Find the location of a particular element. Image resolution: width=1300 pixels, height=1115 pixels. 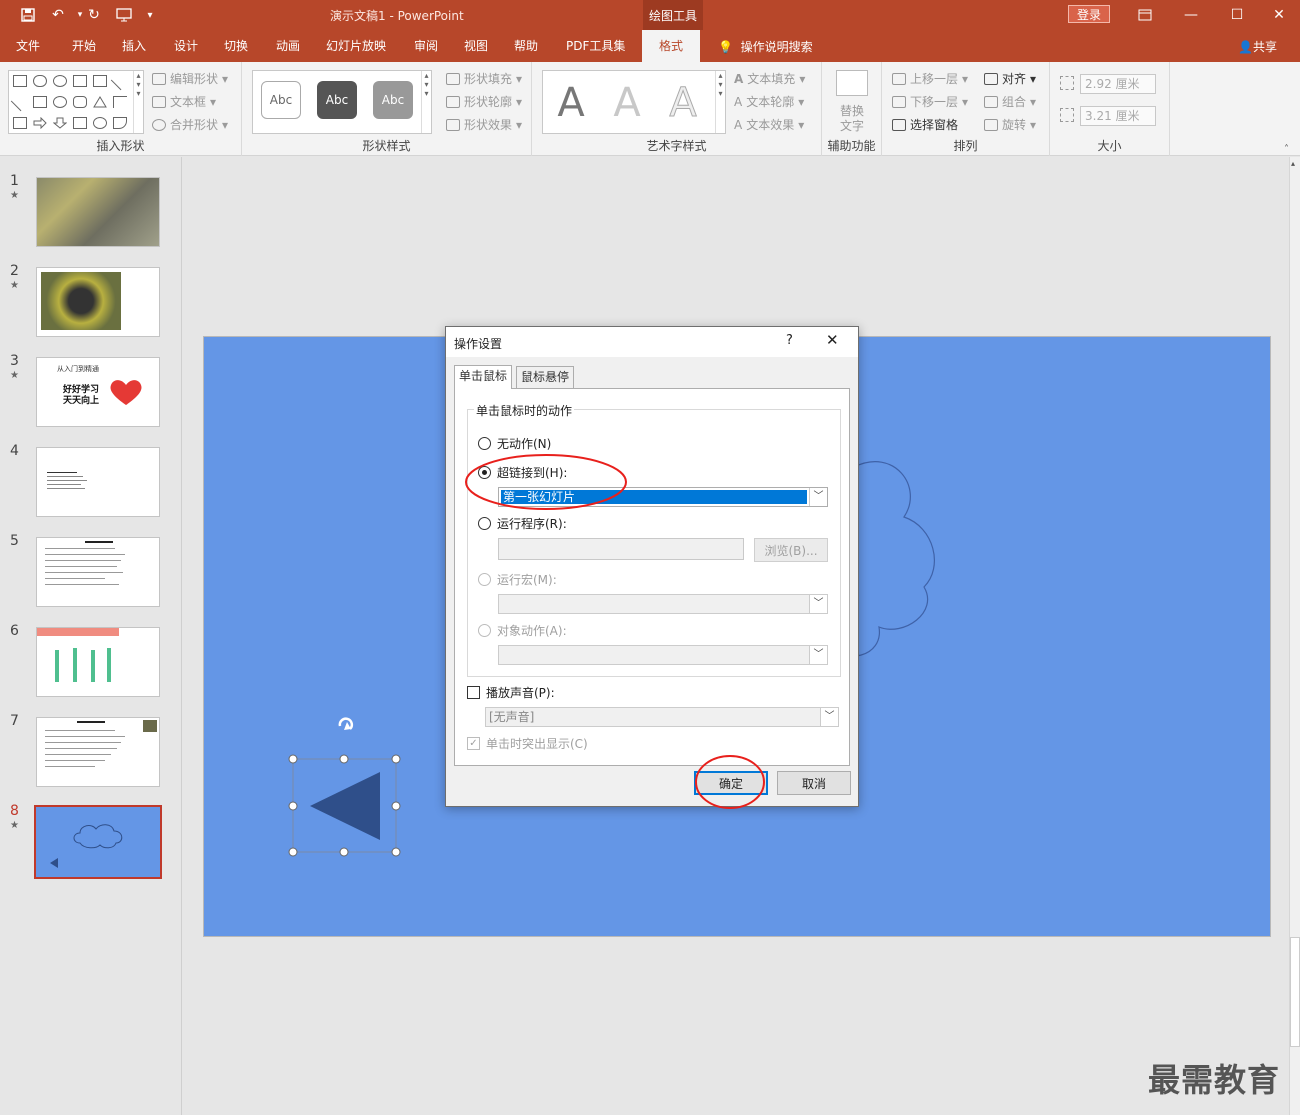

tab-home: 开始 is located at coordinates (84, 46).